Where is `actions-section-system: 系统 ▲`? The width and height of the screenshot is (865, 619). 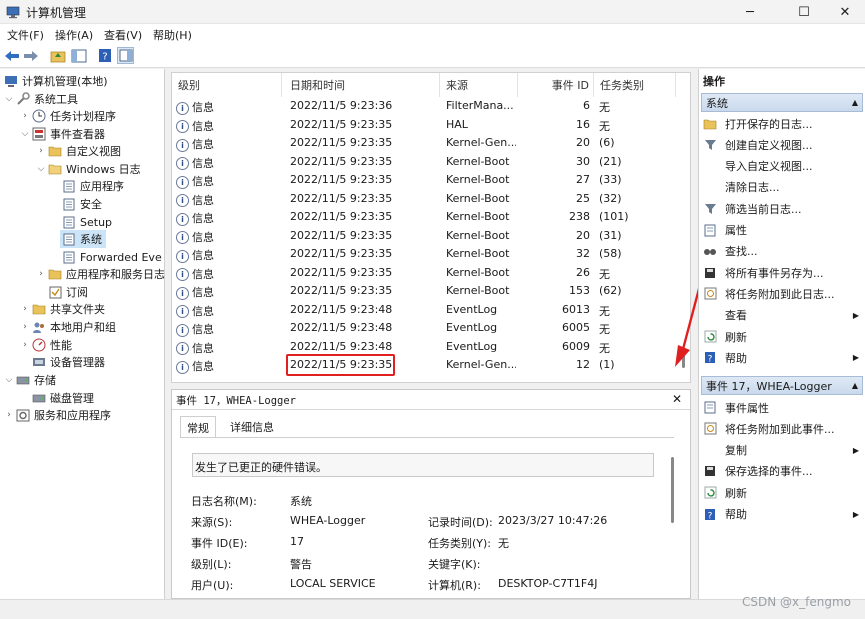 actions-section-system: 系统 ▲ is located at coordinates (782, 102).